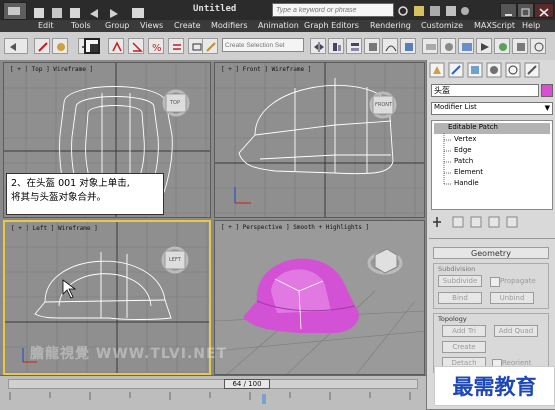  I want to click on propagate-checkbox, so click(495, 282).